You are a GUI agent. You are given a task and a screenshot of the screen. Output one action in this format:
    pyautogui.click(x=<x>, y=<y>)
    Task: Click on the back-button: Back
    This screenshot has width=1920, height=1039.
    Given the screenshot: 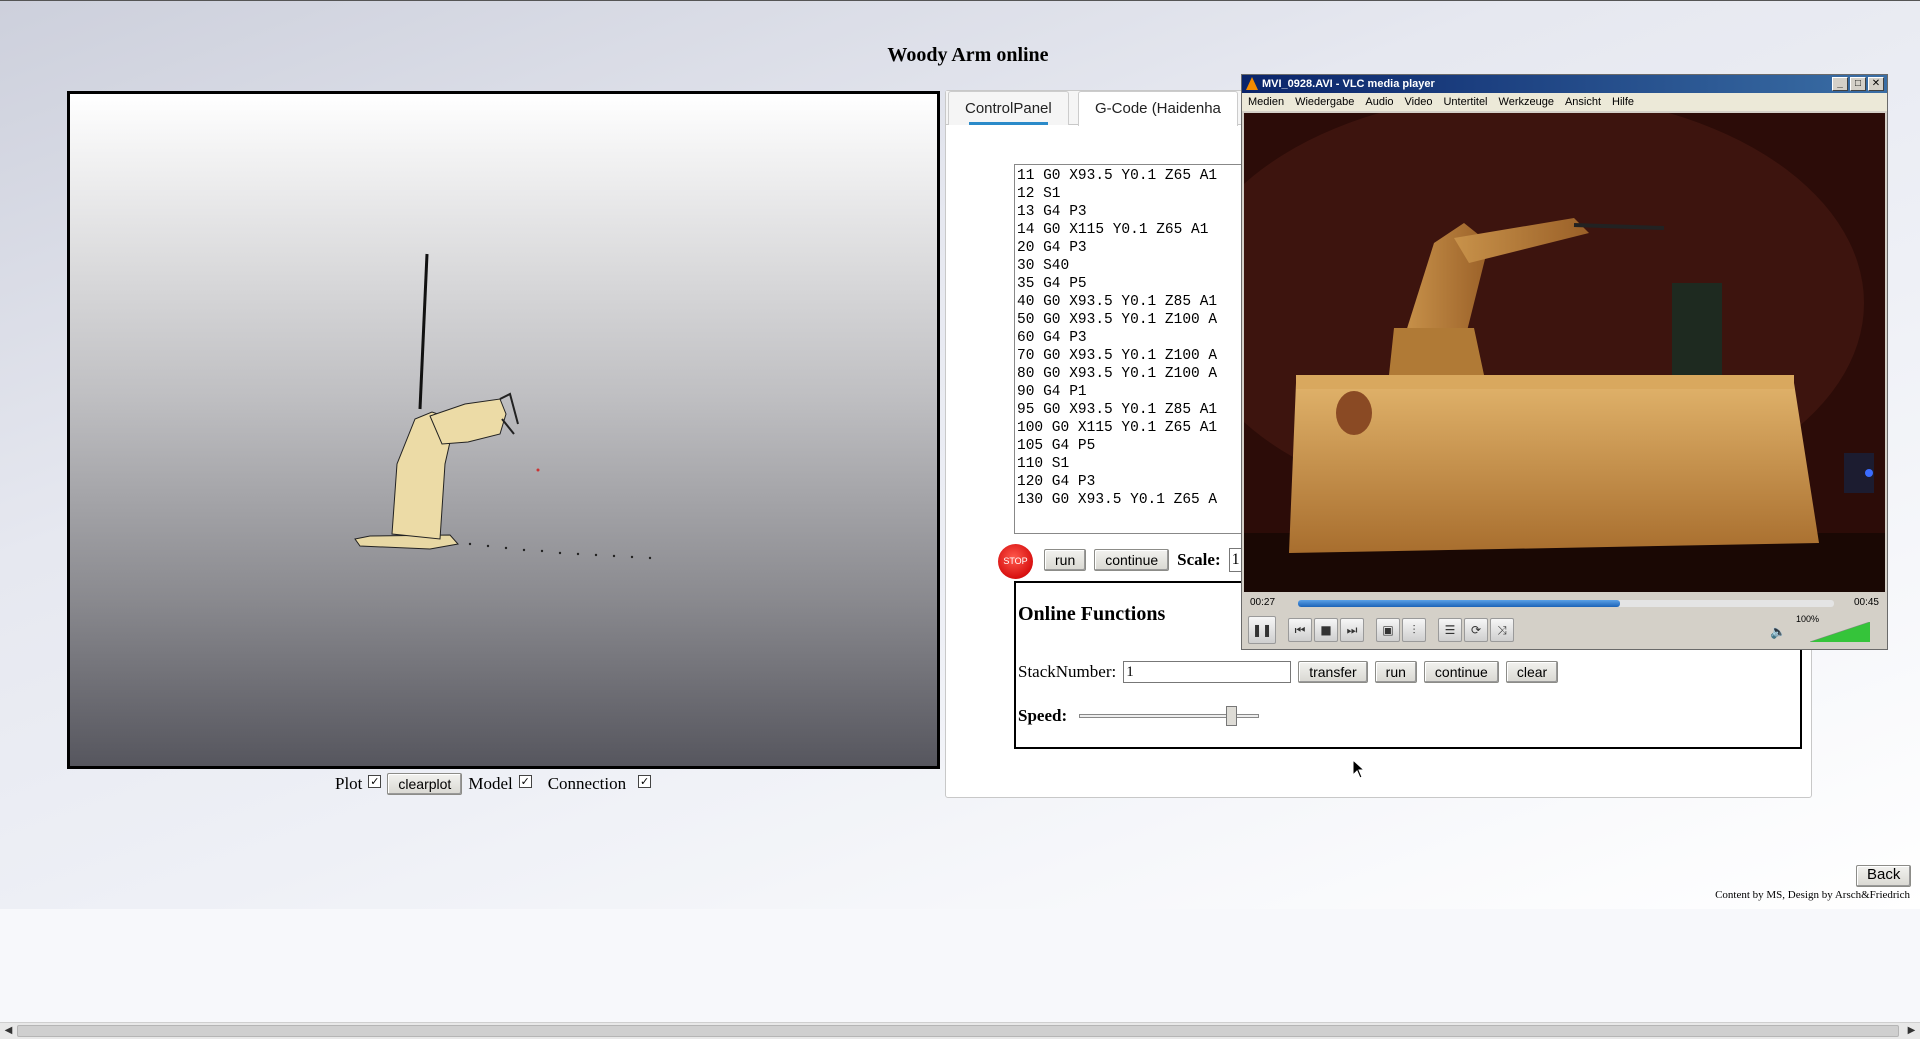 What is the action you would take?
    pyautogui.click(x=1884, y=876)
    